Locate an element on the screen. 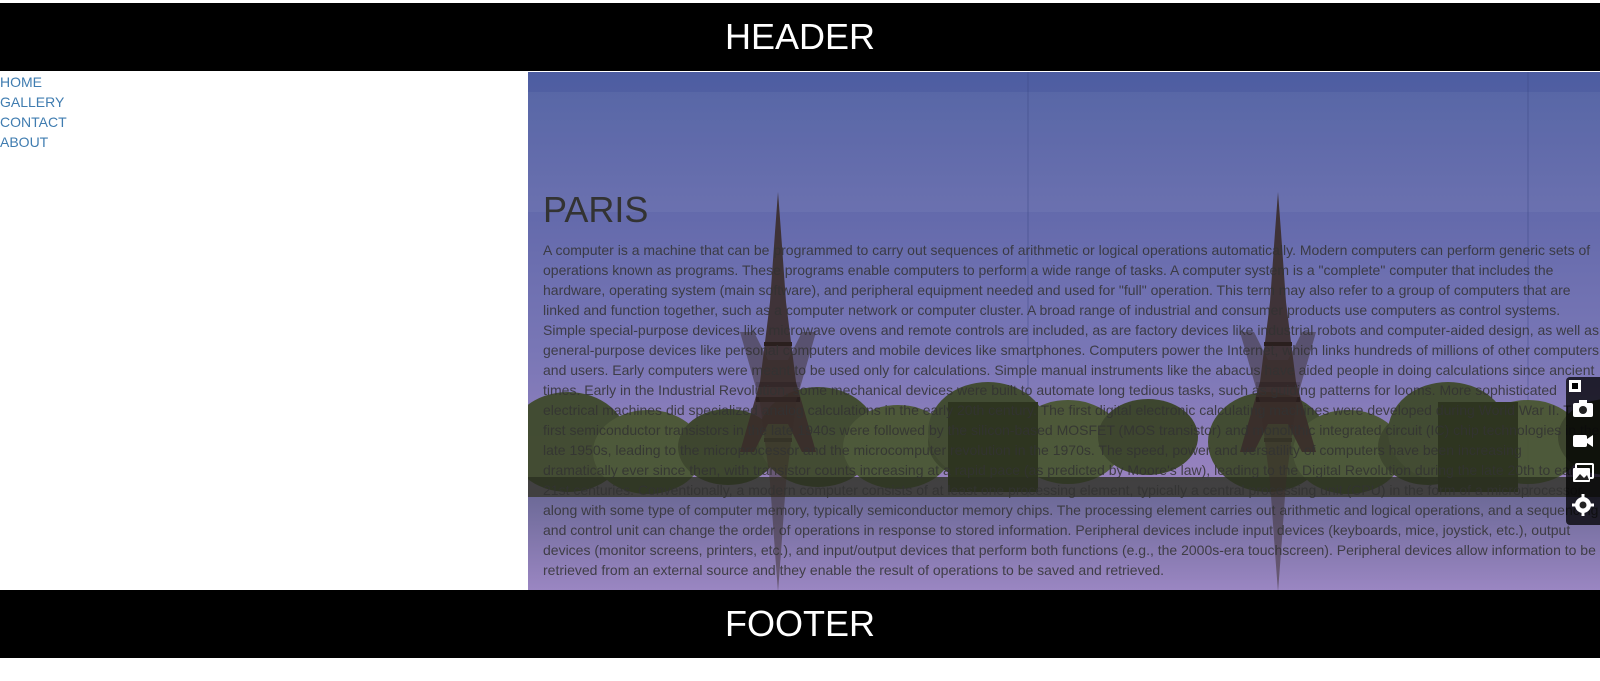  nav-link-about: ABOUT is located at coordinates (264, 142).